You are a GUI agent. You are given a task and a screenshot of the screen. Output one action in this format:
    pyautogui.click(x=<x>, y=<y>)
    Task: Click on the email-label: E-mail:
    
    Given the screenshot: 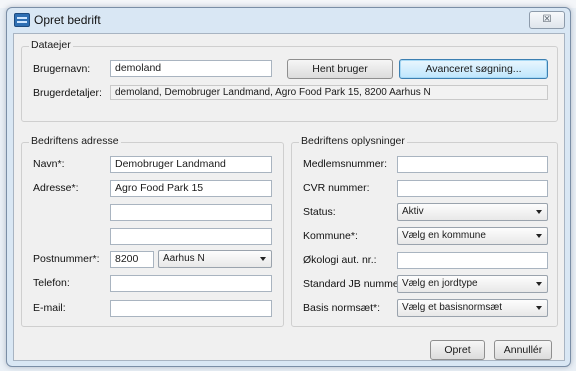 What is the action you would take?
    pyautogui.click(x=49, y=308)
    